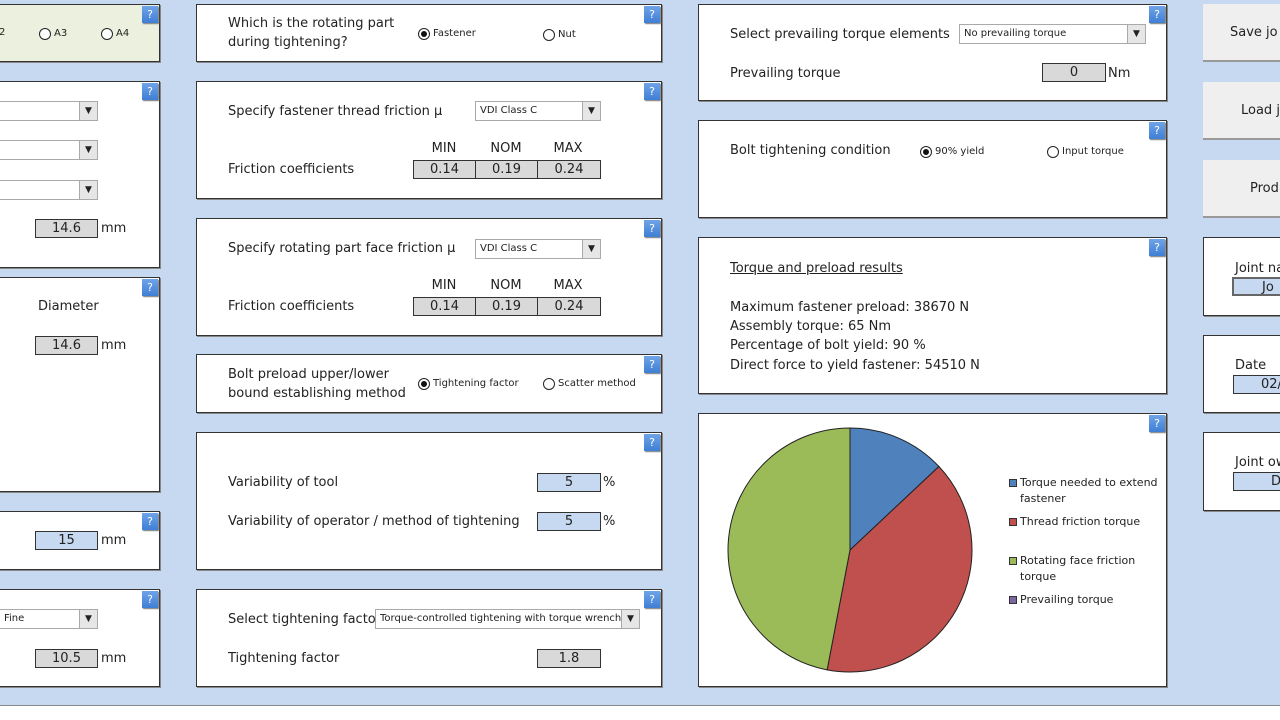  I want to click on dropdown-1: ▼, so click(49, 111).